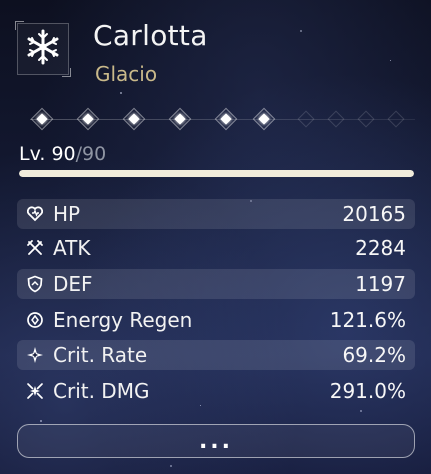 Image resolution: width=431 pixels, height=474 pixels. I want to click on level-current: 90, so click(63, 154).